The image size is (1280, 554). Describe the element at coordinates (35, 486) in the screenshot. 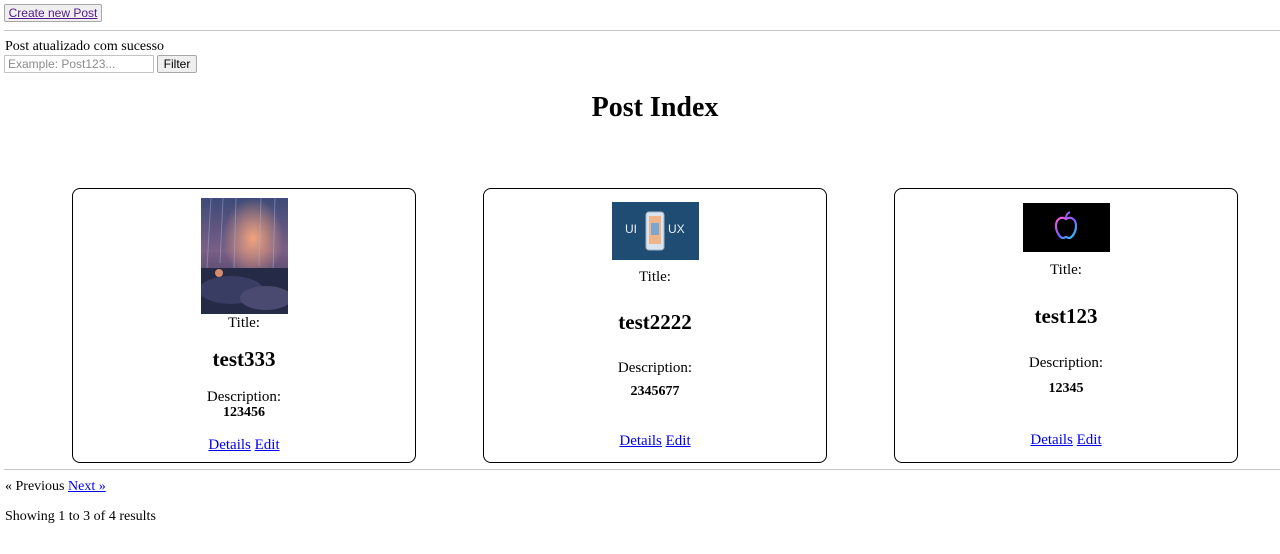

I see `previous-page-label: « Previous` at that location.